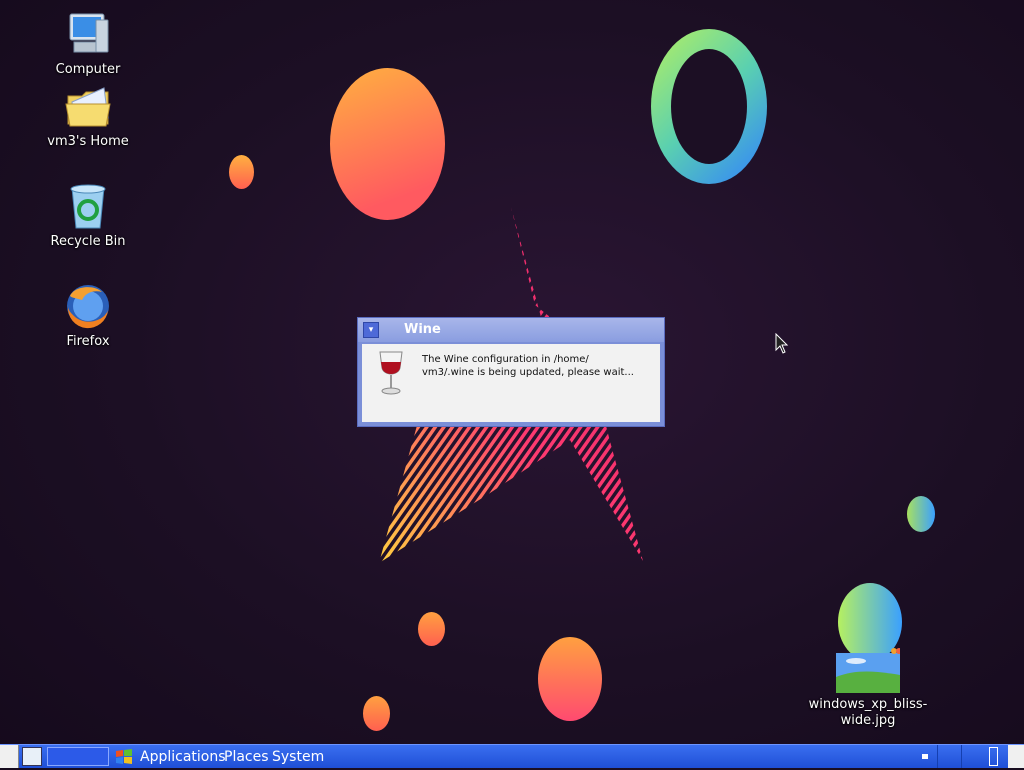 This screenshot has width=1024, height=770. What do you see at coordinates (298, 757) in the screenshot?
I see `menu-system: System` at bounding box center [298, 757].